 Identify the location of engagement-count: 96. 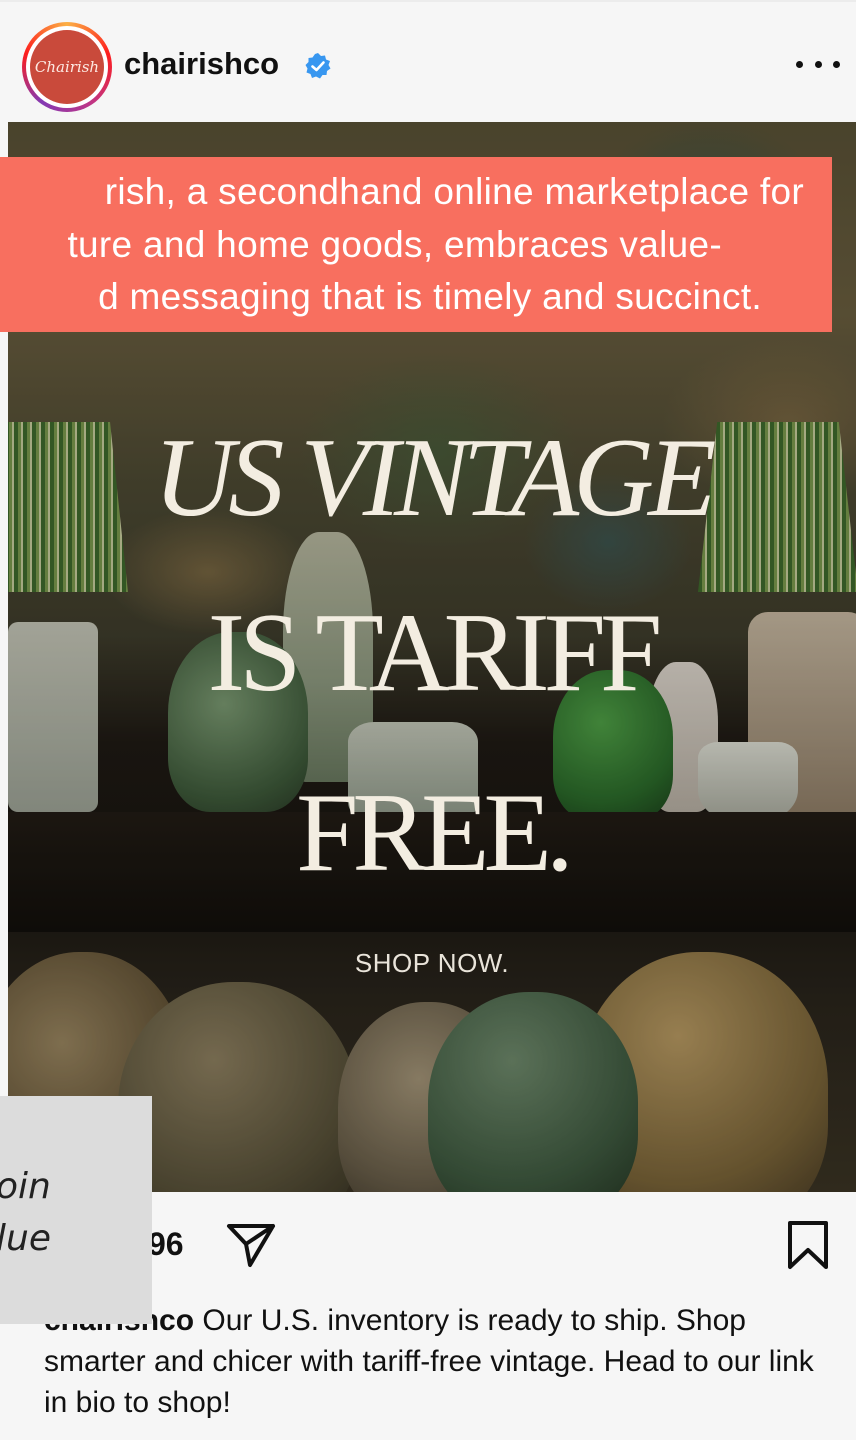
(166, 1244).